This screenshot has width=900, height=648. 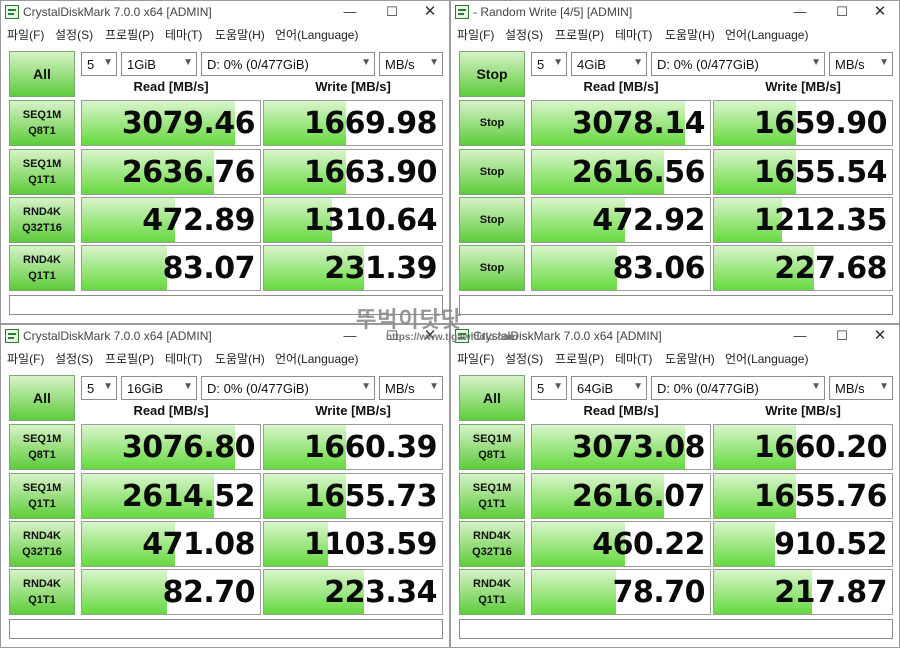 I want to click on test-size-select: 64GiB ▼, so click(x=609, y=388).